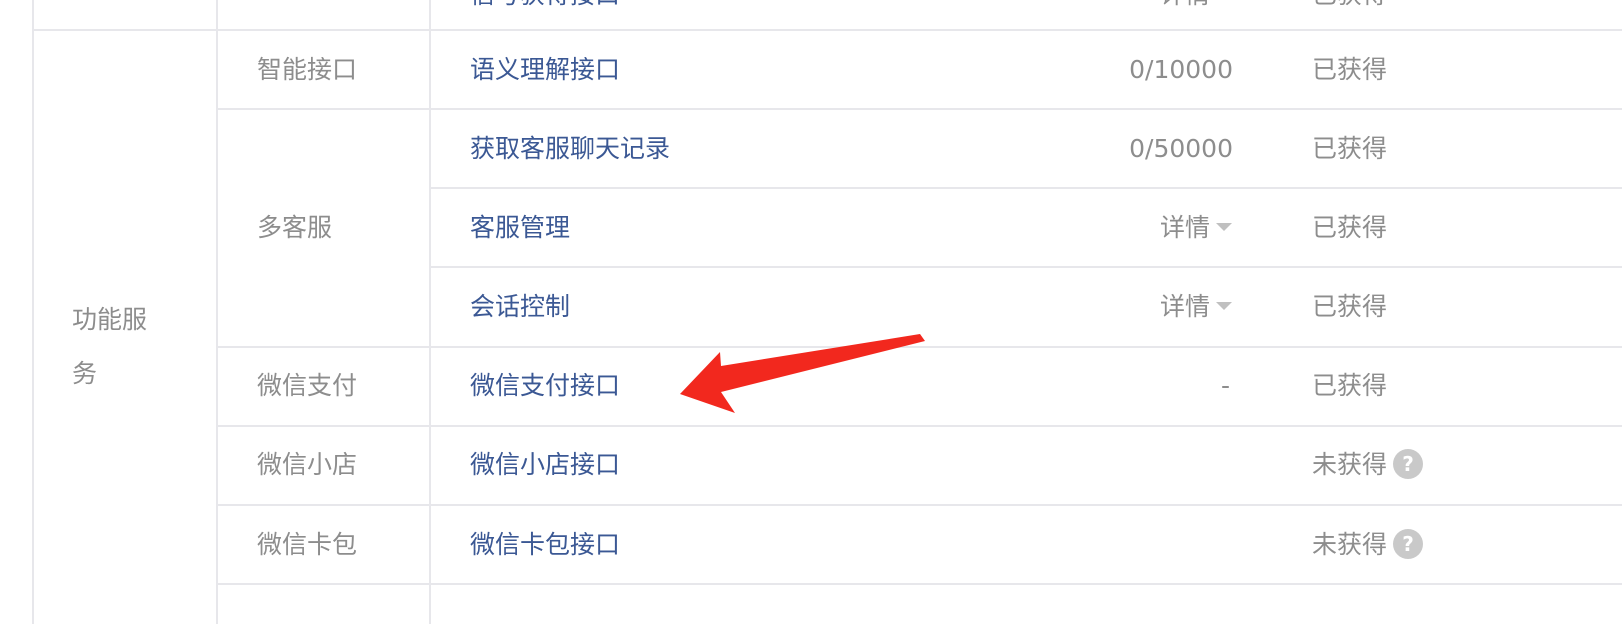  Describe the element at coordinates (1225, 385) in the screenshot. I see `quota-value: -` at that location.